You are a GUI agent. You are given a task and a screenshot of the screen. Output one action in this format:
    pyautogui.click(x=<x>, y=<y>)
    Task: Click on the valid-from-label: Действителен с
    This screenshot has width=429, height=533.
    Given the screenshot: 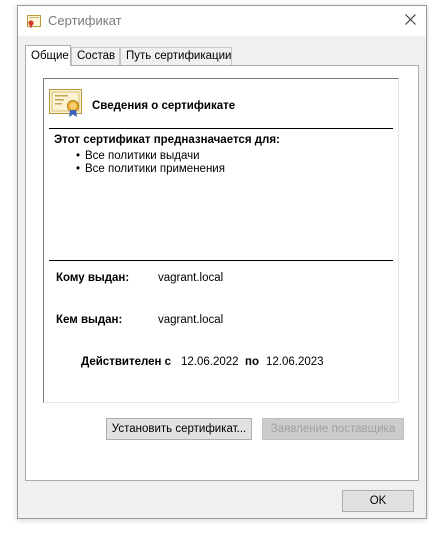 What is the action you would take?
    pyautogui.click(x=126, y=362)
    